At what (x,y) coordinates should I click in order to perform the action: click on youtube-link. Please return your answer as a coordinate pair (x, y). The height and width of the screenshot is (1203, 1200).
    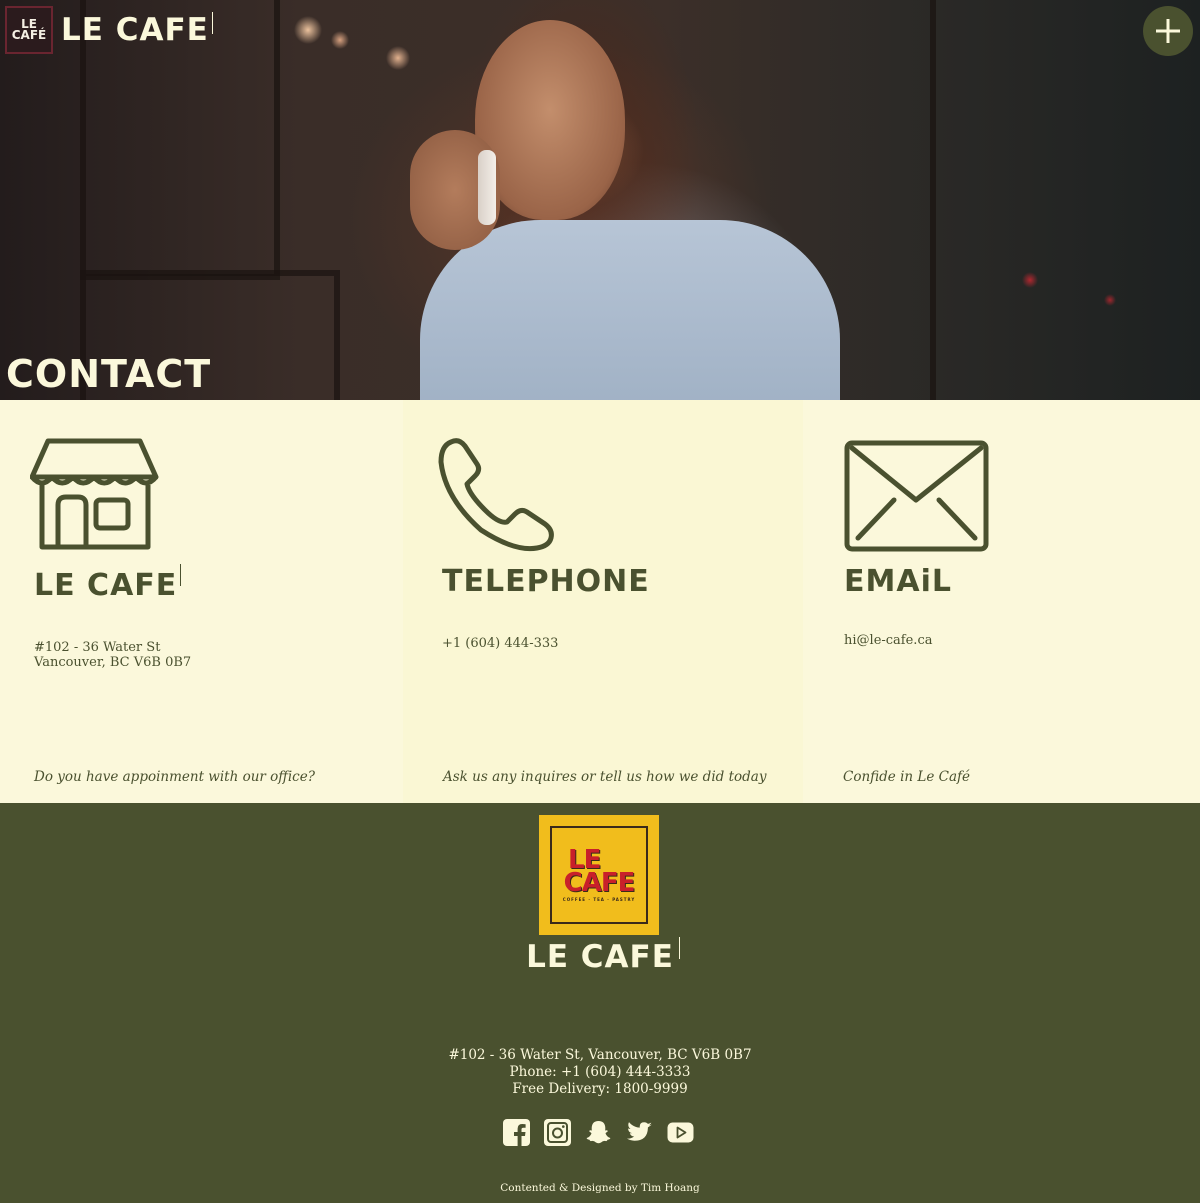
    Looking at the image, I should click on (680, 1132).